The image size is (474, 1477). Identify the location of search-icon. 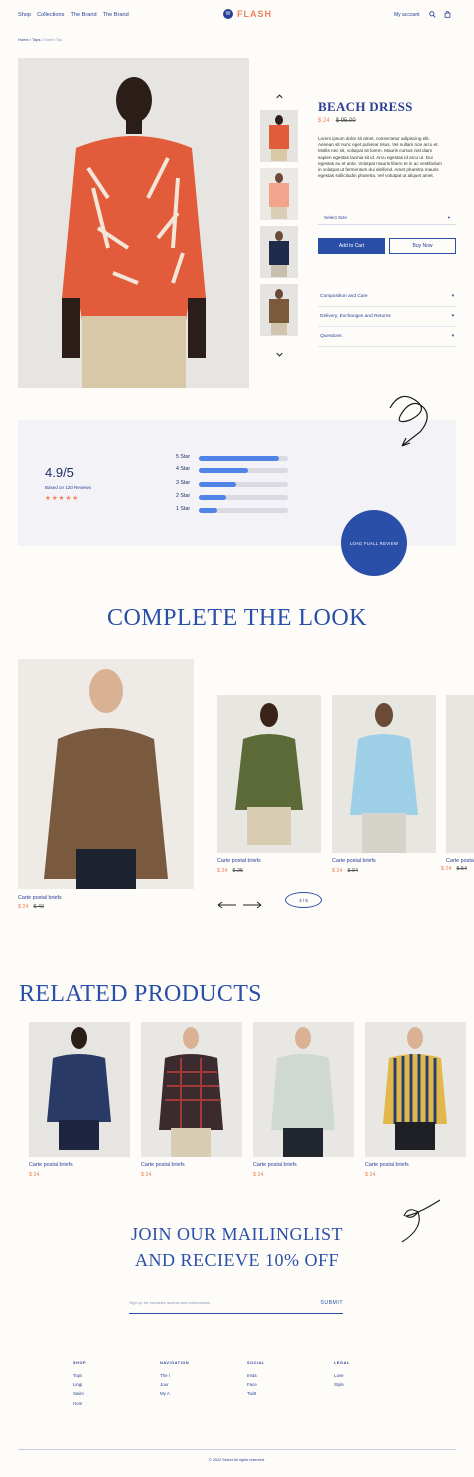
(432, 15).